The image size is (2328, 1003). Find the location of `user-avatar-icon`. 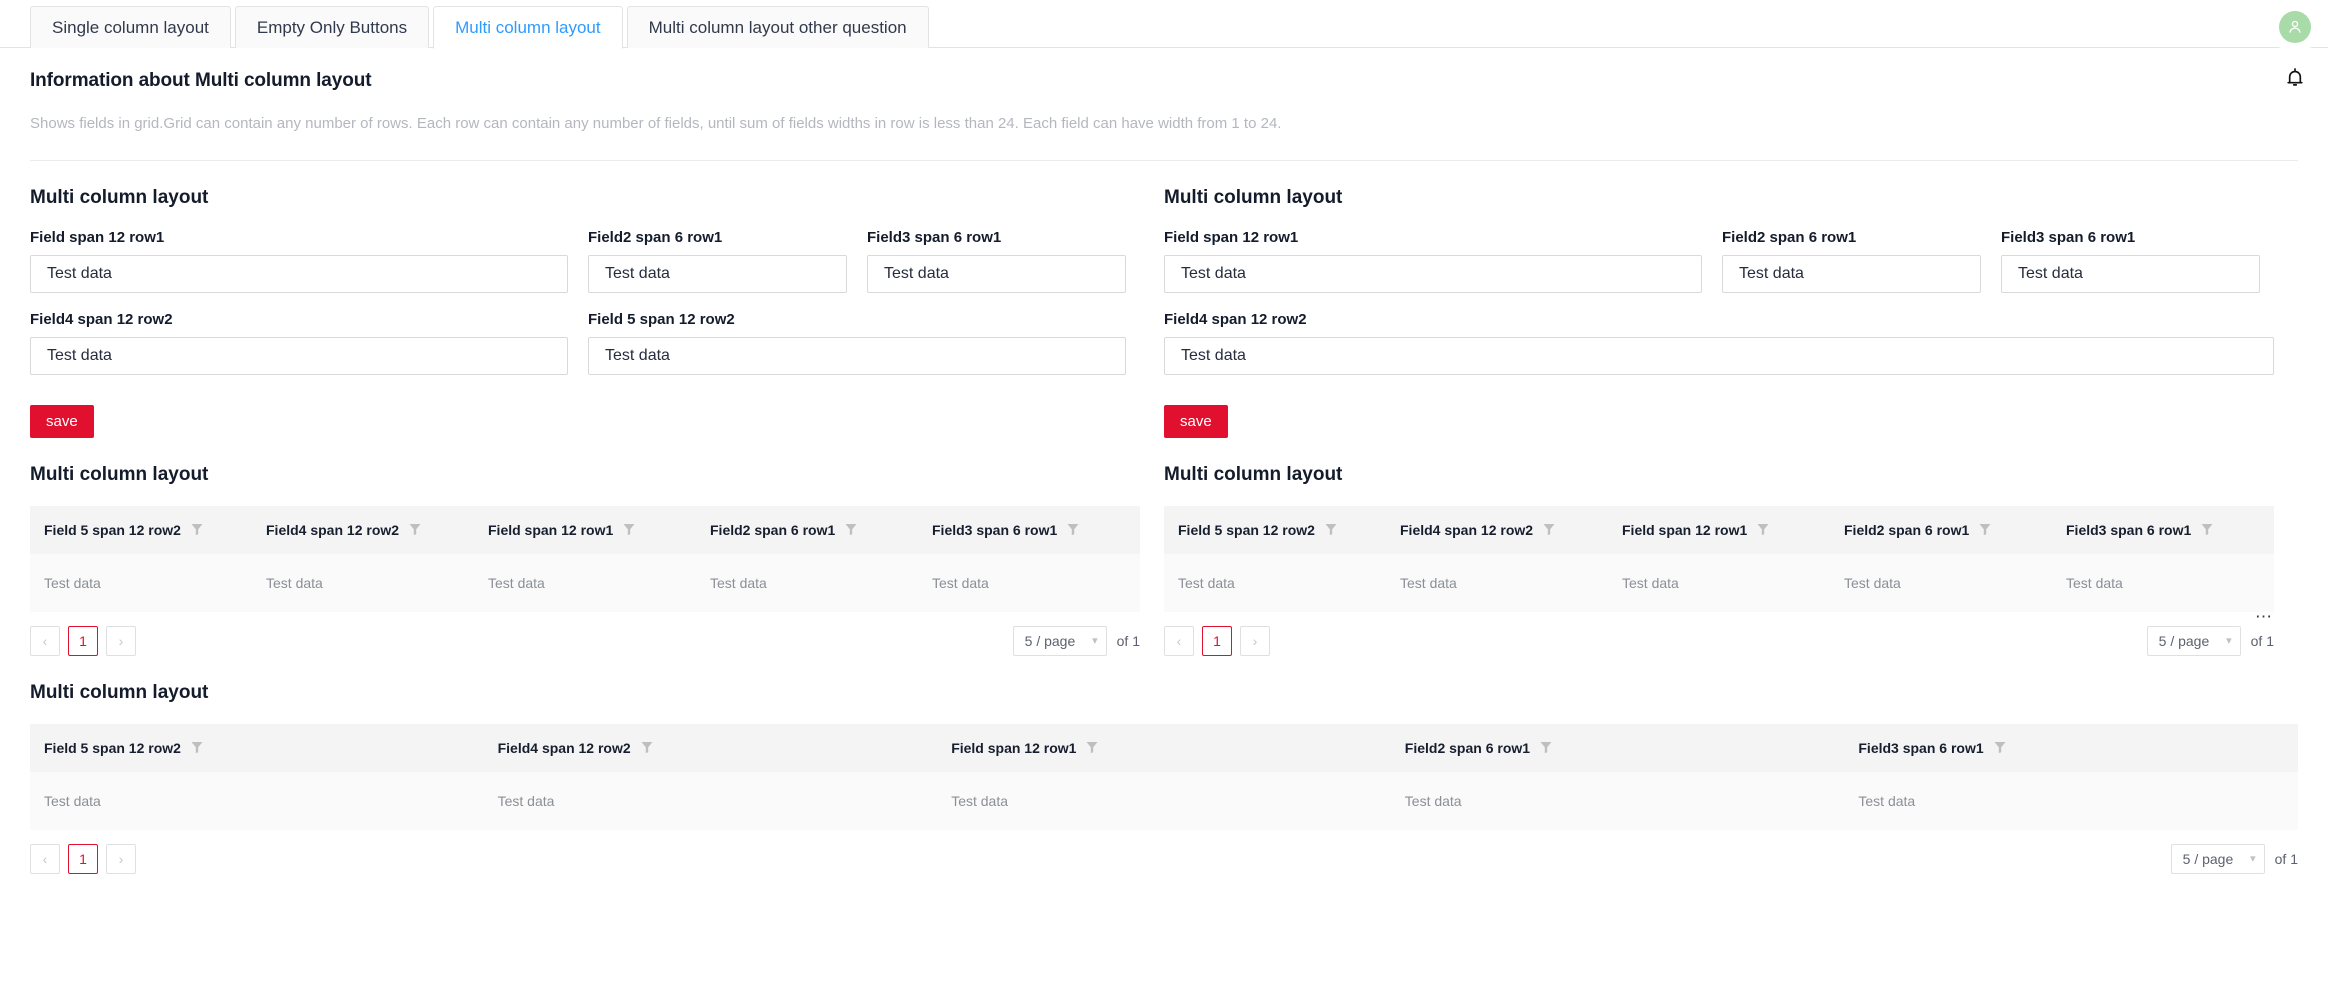

user-avatar-icon is located at coordinates (2295, 27).